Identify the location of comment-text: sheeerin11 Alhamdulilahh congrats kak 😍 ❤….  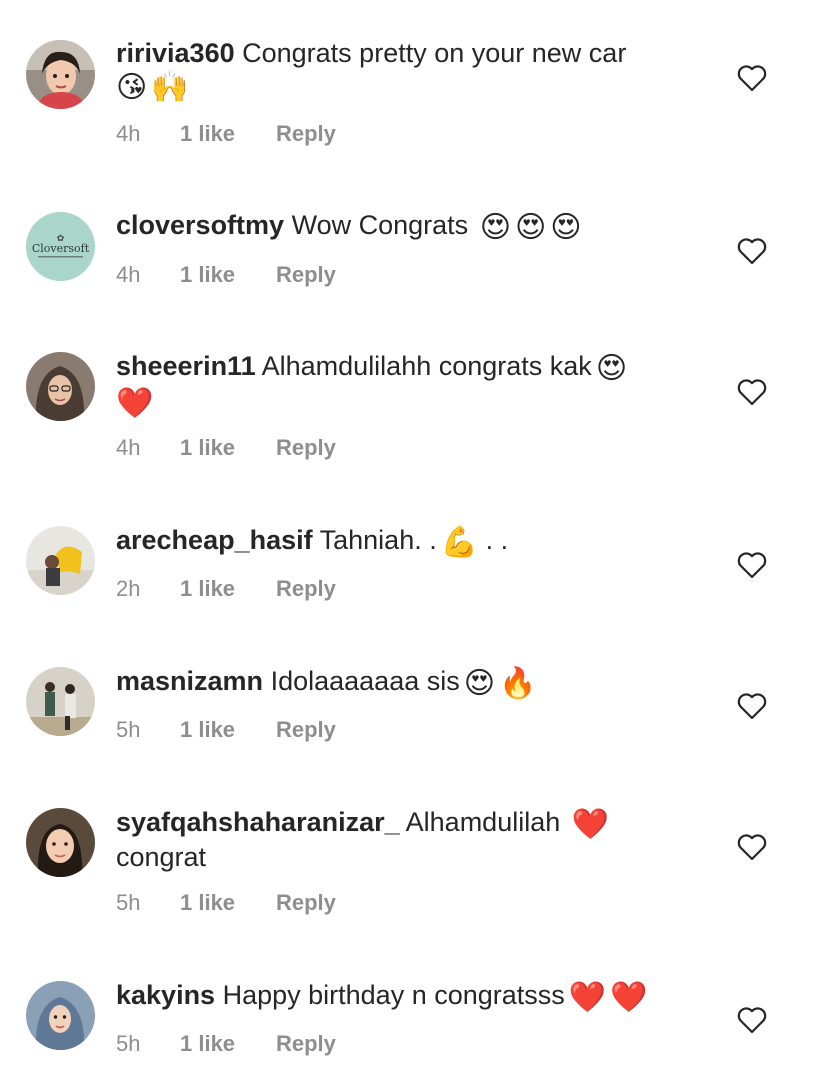
(406, 385).